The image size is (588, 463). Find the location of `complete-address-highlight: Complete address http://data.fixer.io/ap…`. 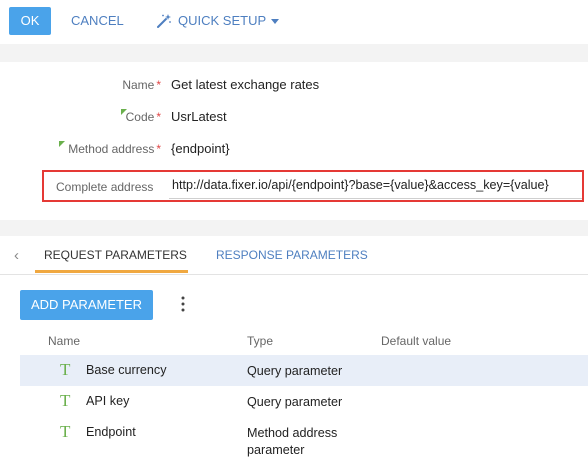

complete-address-highlight: Complete address http://data.fixer.io/ap… is located at coordinates (313, 186).